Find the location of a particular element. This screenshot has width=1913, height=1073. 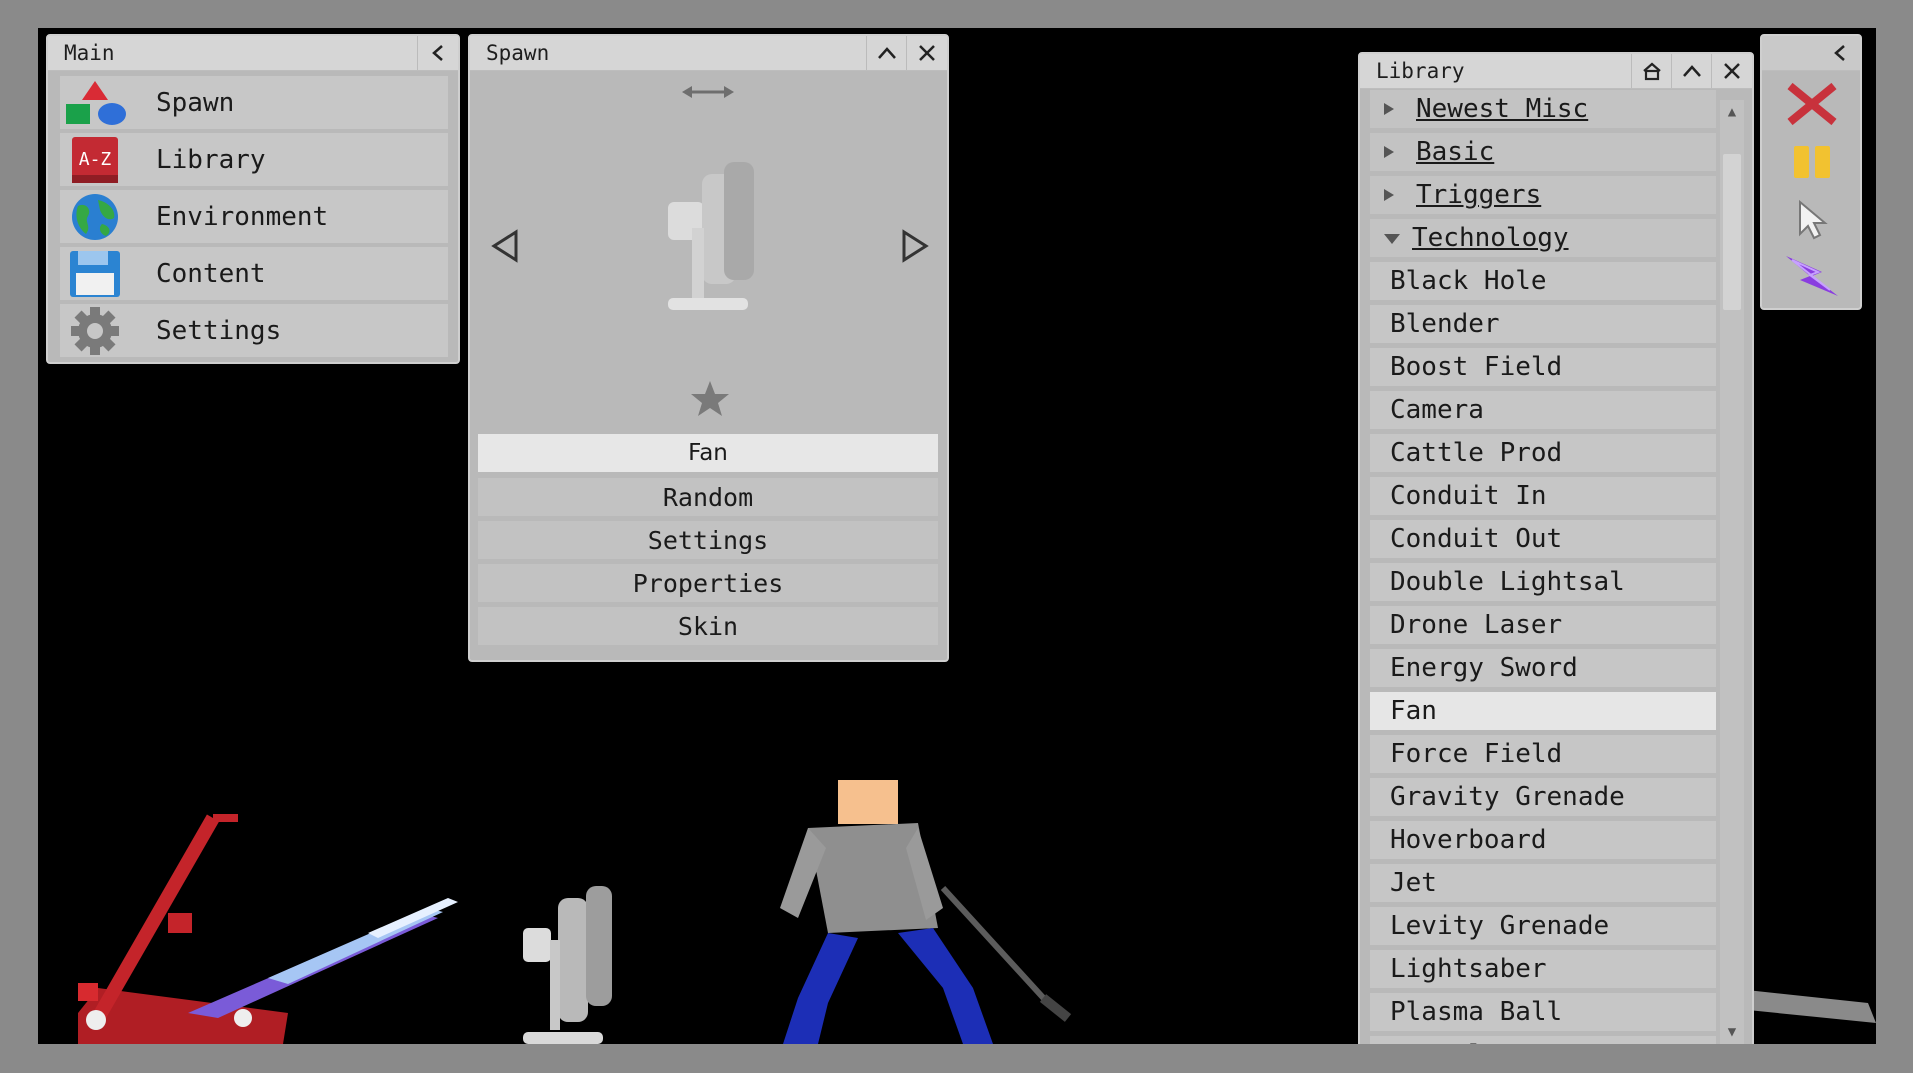

library-item: Lightsaber is located at coordinates (1543, 969).